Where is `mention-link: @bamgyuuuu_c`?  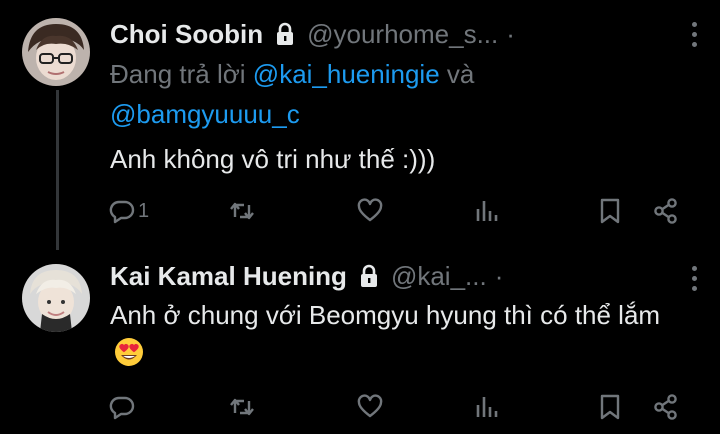
mention-link: @bamgyuuuu_c is located at coordinates (205, 114).